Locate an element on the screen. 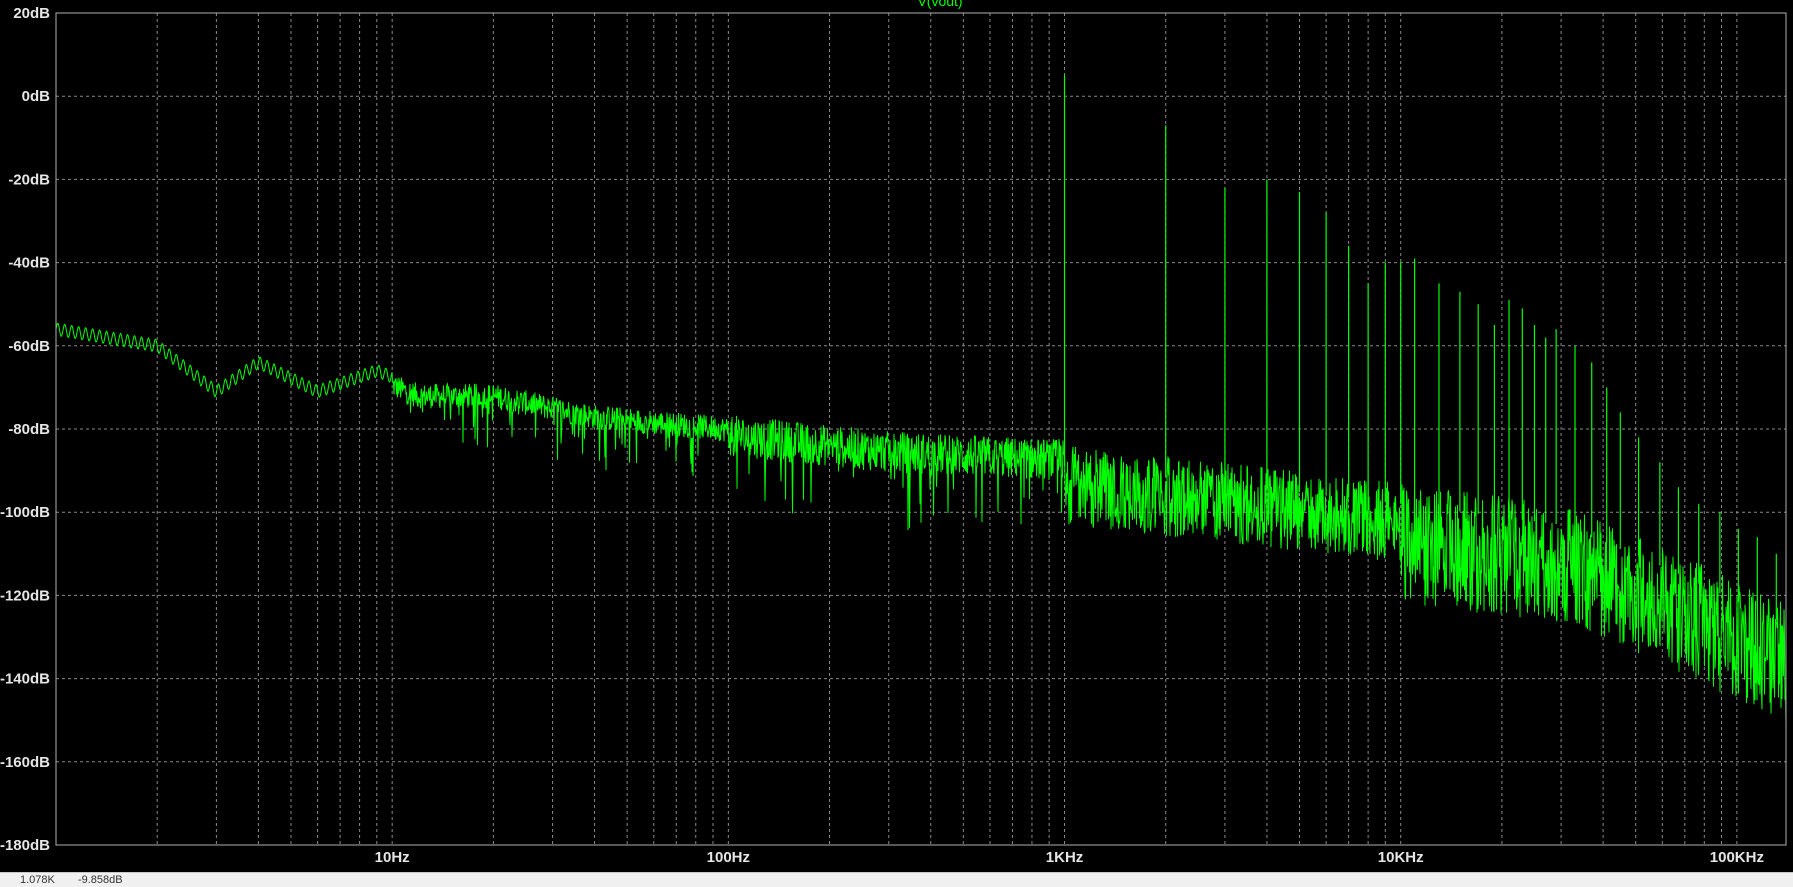 The image size is (1793, 887). y-tick-label: -120dB is located at coordinates (25, 595).